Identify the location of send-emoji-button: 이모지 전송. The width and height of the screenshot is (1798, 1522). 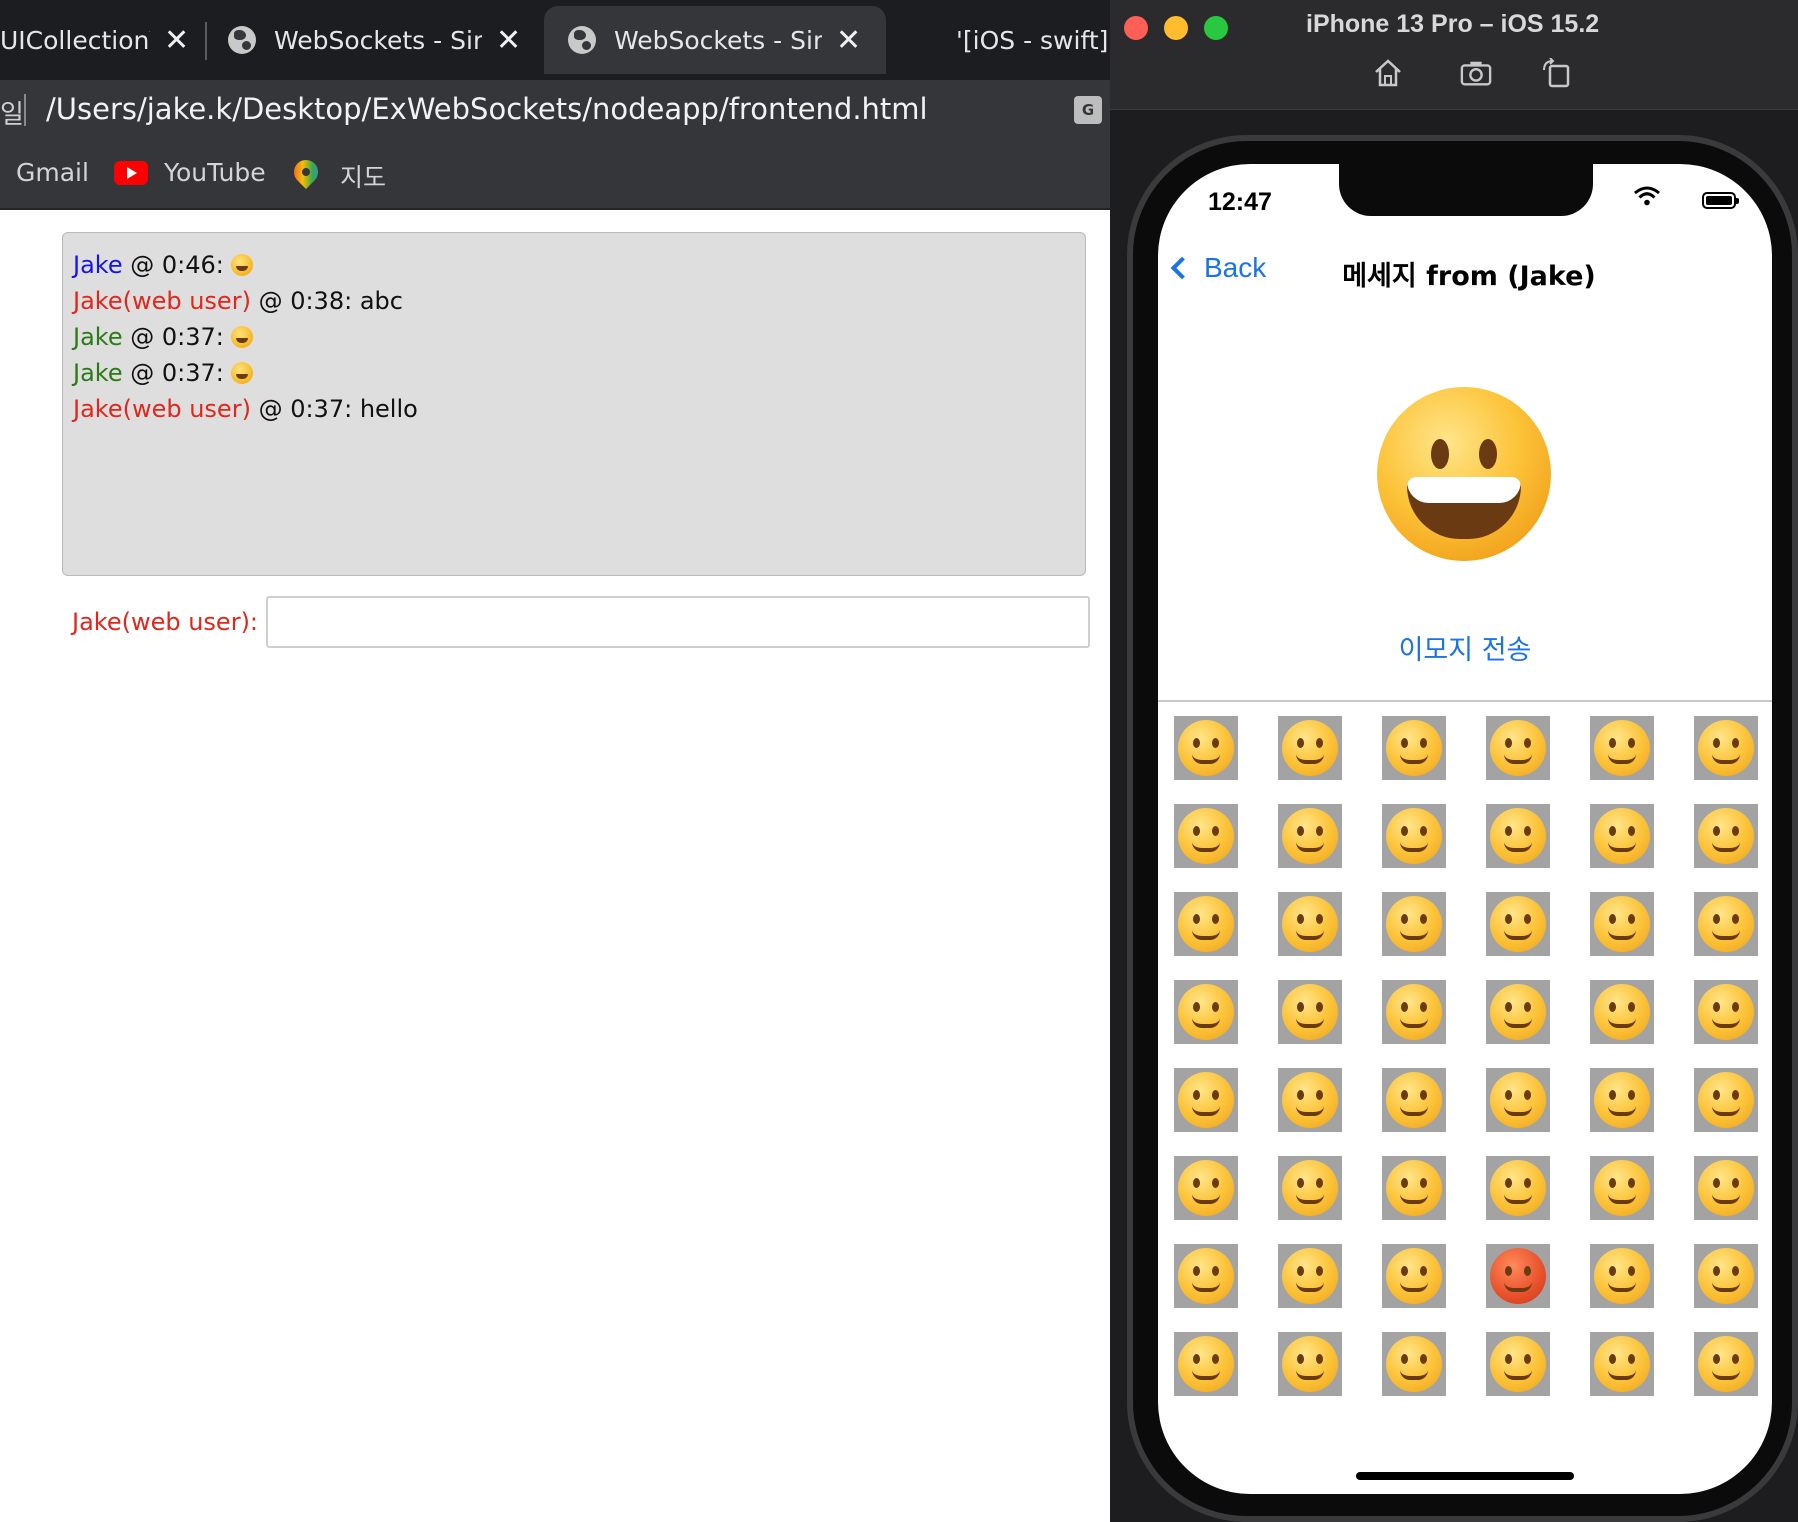
(1465, 647).